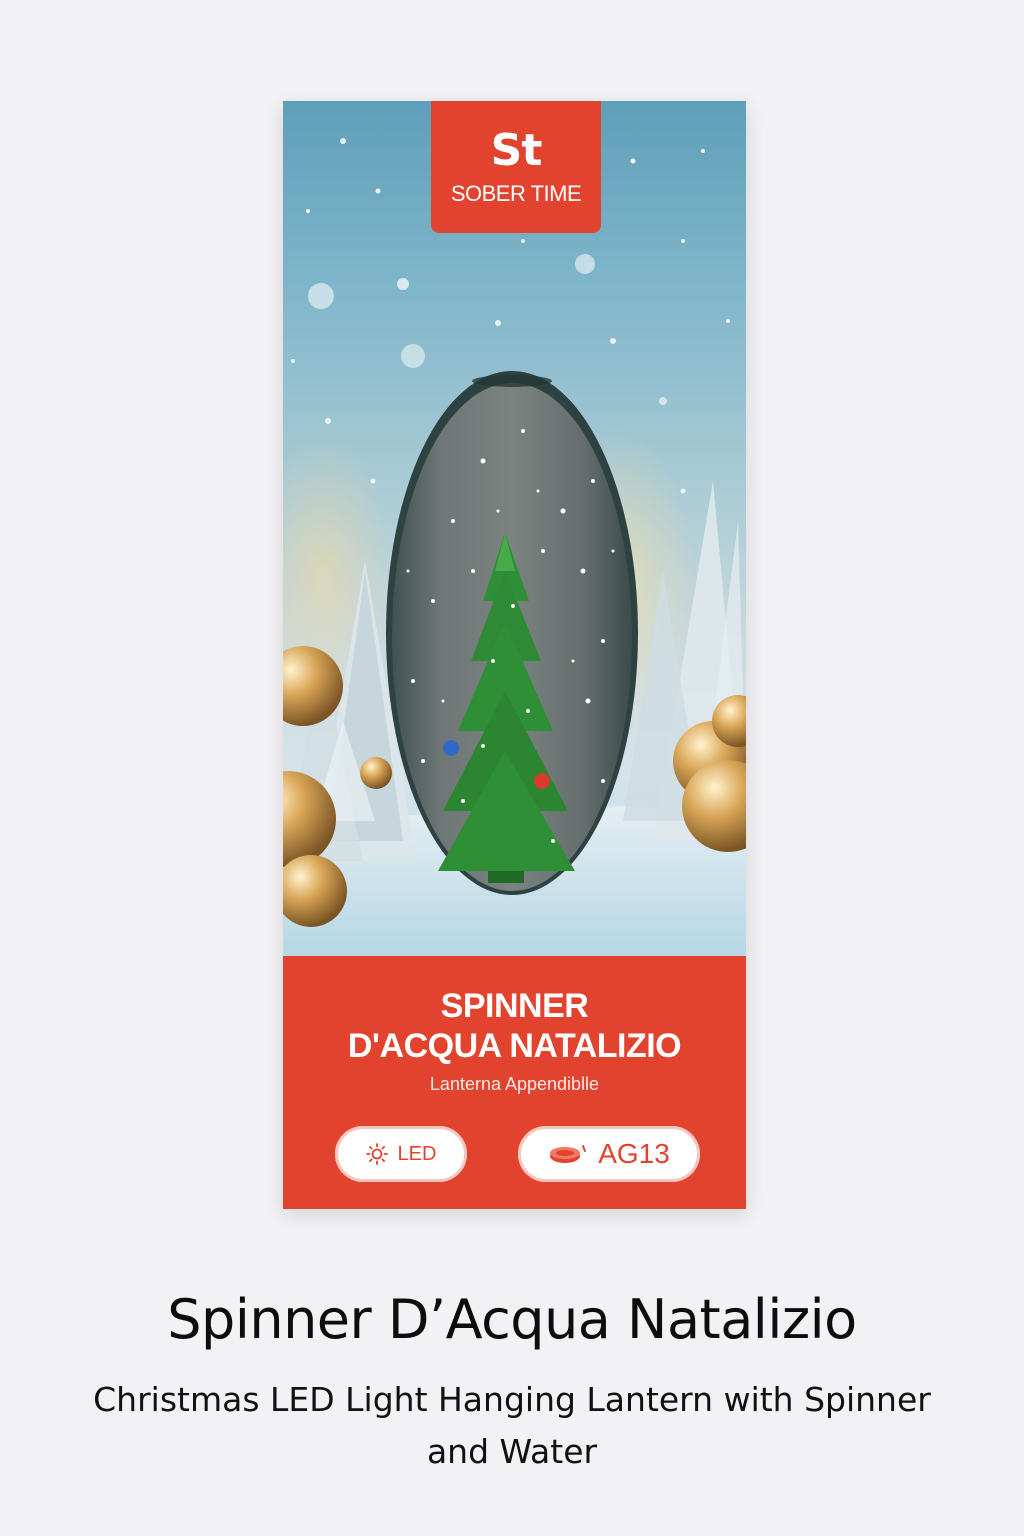 The image size is (1024, 1536). Describe the element at coordinates (568, 1154) in the screenshot. I see `battery-icon` at that location.